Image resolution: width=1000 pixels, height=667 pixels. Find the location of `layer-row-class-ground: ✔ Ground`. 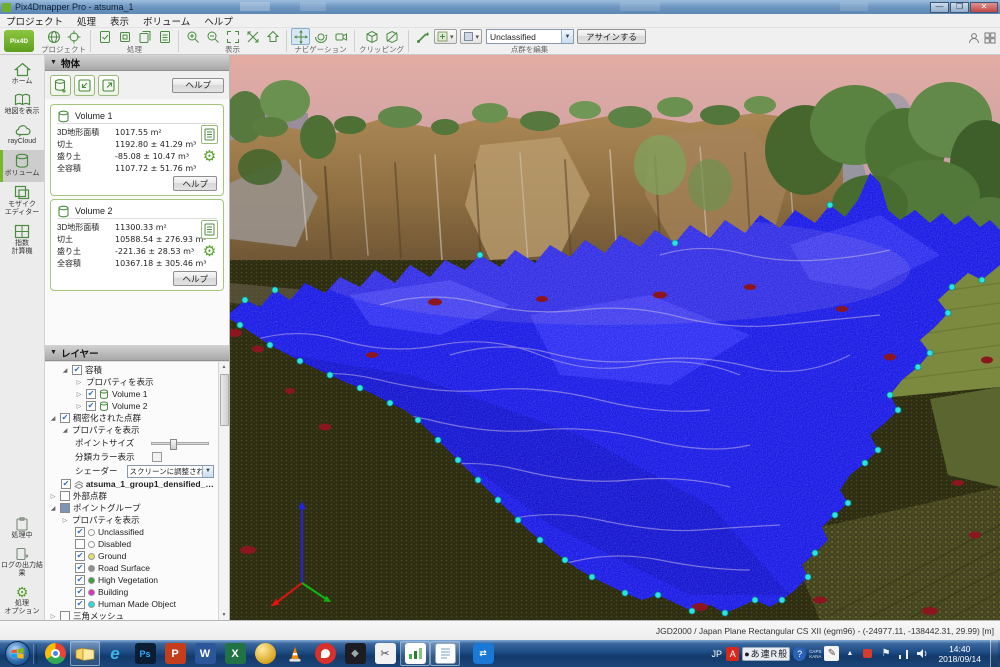

layer-row-class-ground: ✔ Ground is located at coordinates (131, 556).